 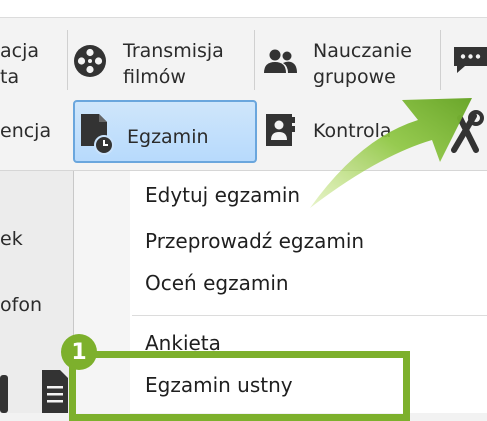 I want to click on transmisja-filmow-label-line1: Transmisja, so click(x=173, y=51).